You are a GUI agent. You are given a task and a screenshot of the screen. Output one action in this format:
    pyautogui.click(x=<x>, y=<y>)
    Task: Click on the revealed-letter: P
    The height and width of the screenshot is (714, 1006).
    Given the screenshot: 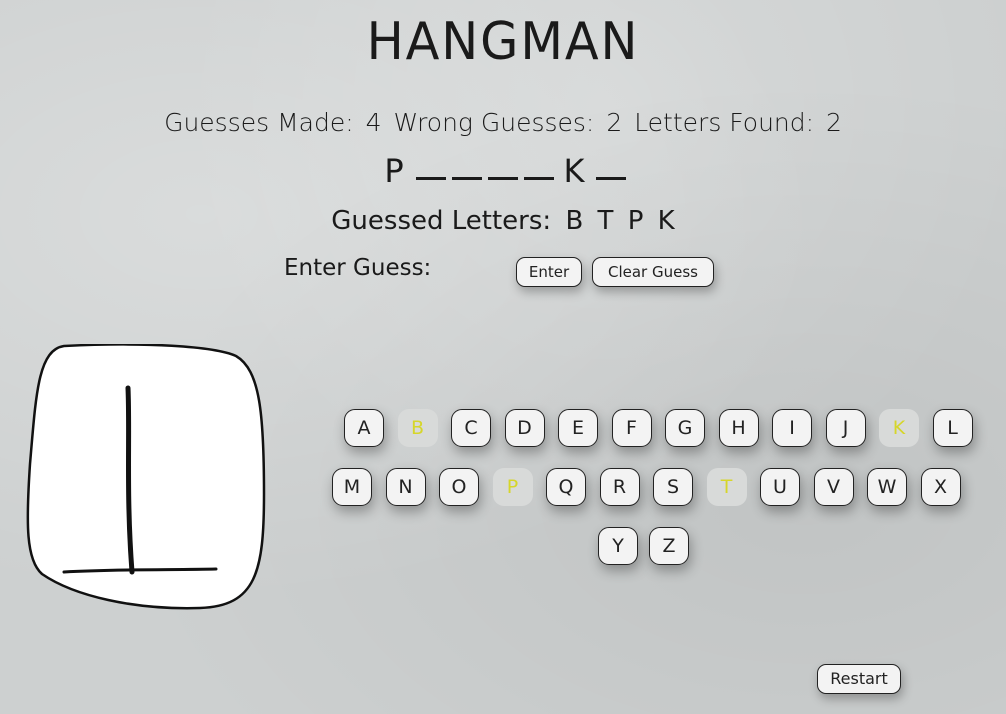 What is the action you would take?
    pyautogui.click(x=395, y=171)
    